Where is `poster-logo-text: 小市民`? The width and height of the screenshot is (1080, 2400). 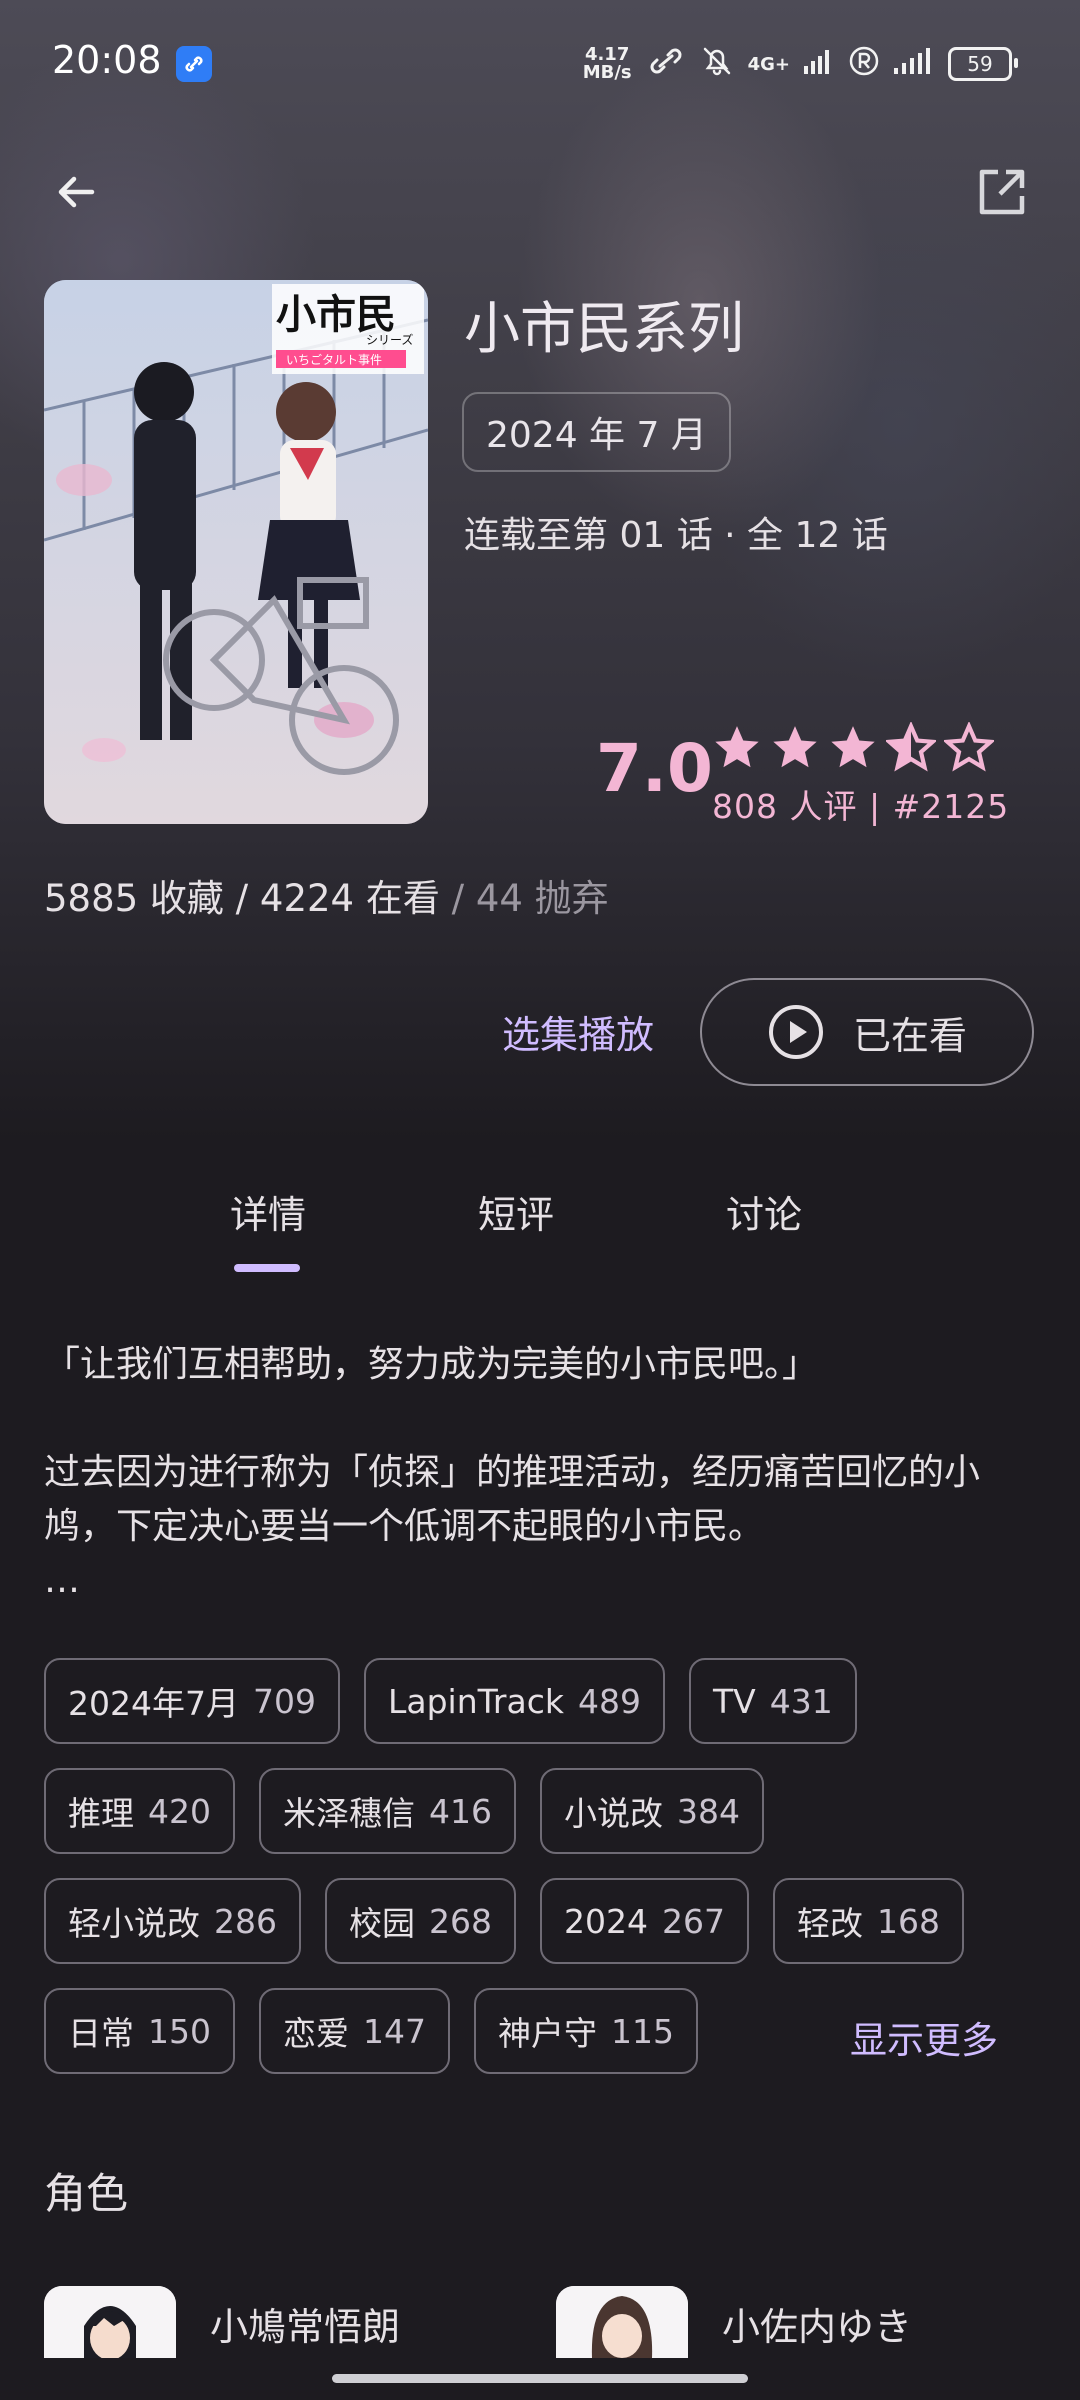 poster-logo-text: 小市民 is located at coordinates (336, 315).